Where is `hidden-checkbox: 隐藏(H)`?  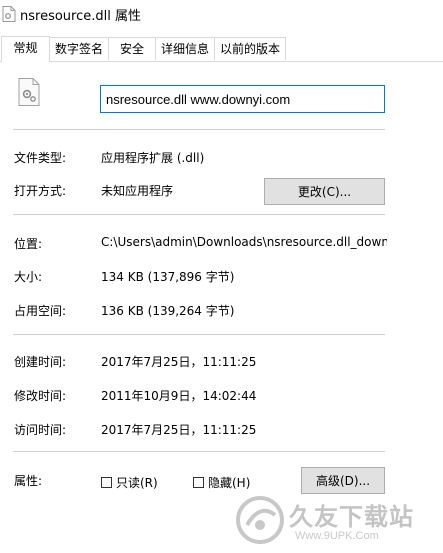
hidden-checkbox: 隐藏(H) is located at coordinates (221, 482).